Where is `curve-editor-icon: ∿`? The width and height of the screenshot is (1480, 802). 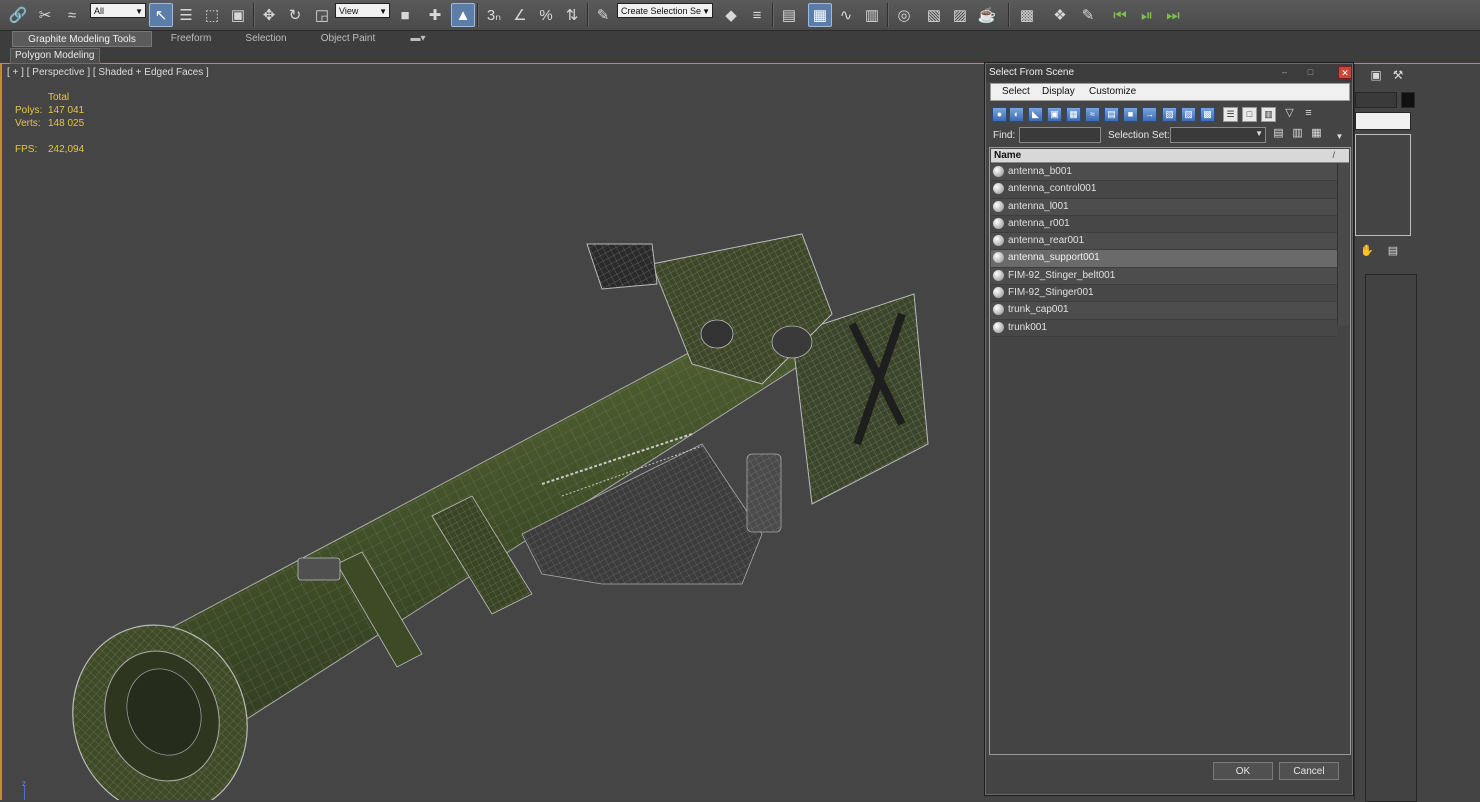 curve-editor-icon: ∿ is located at coordinates (846, 15).